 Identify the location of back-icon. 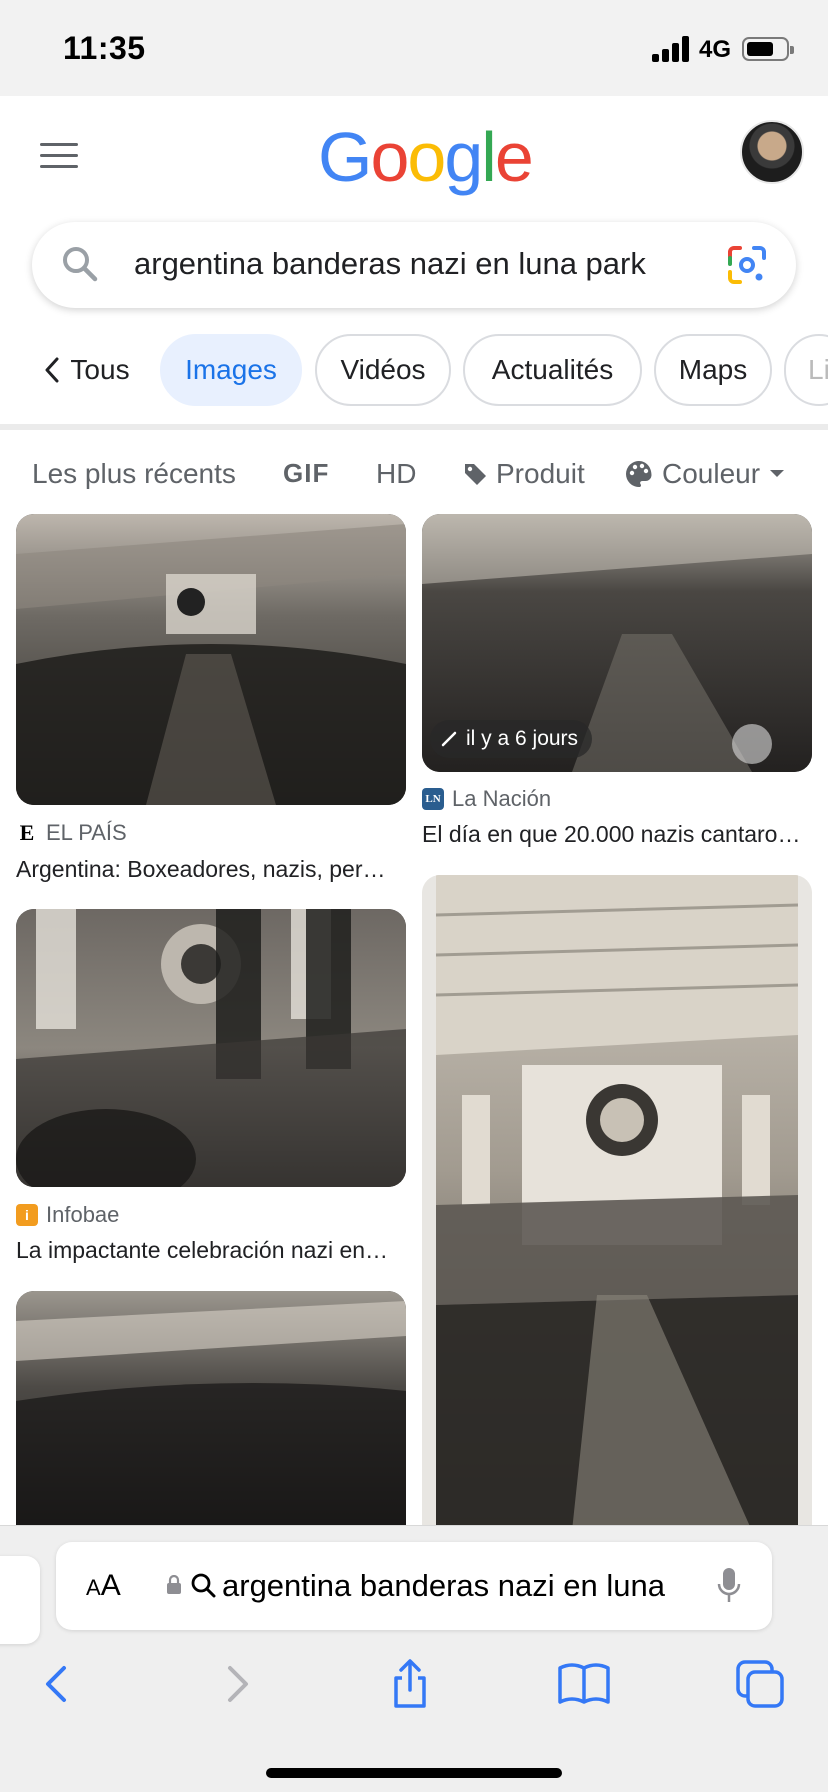
(58, 1684).